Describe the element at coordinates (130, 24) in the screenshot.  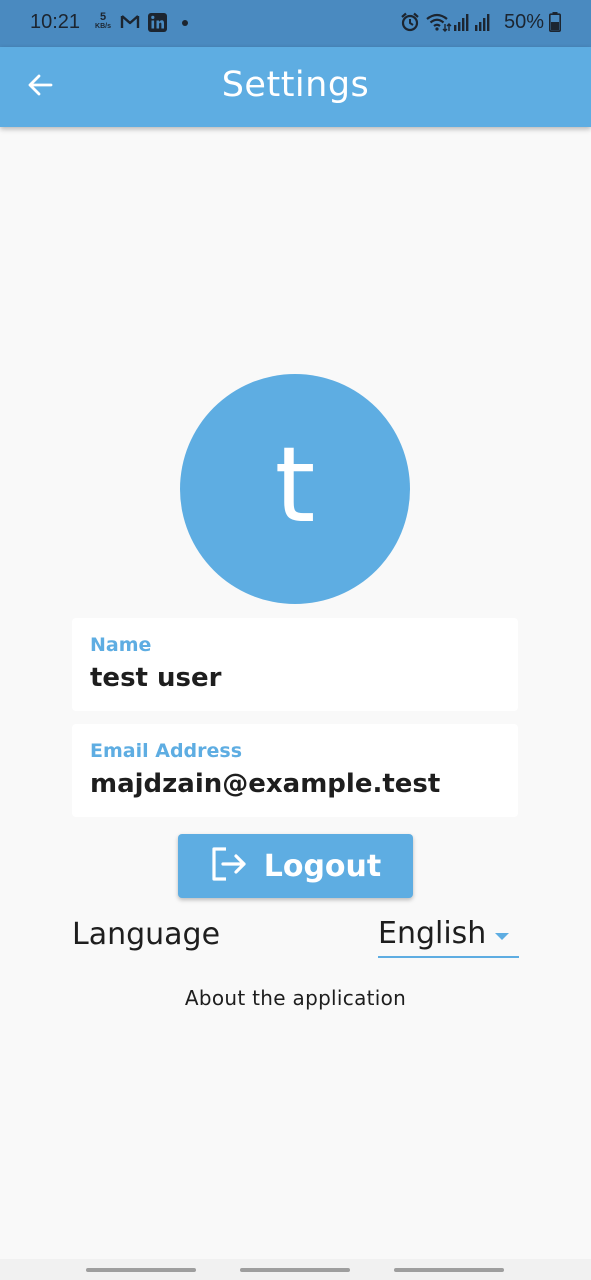
I see `gmail-icon` at that location.